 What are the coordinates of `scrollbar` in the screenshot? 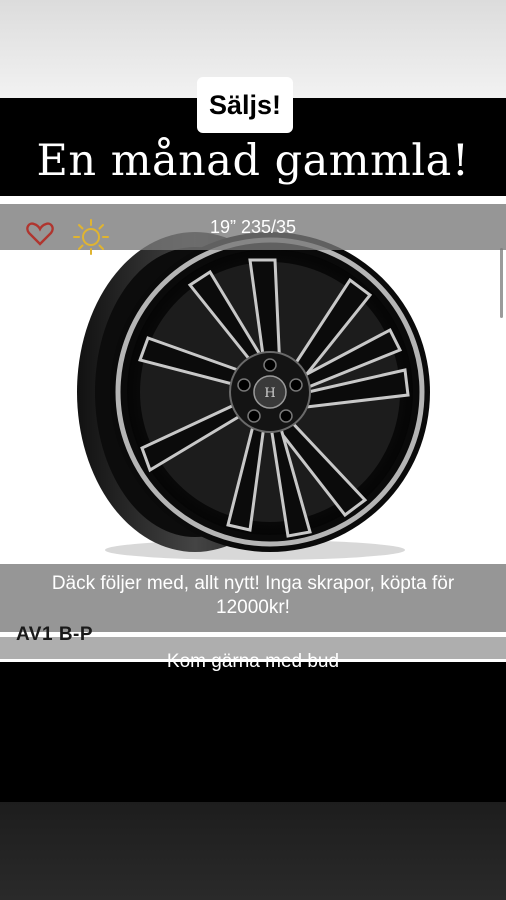 It's located at (501, 283).